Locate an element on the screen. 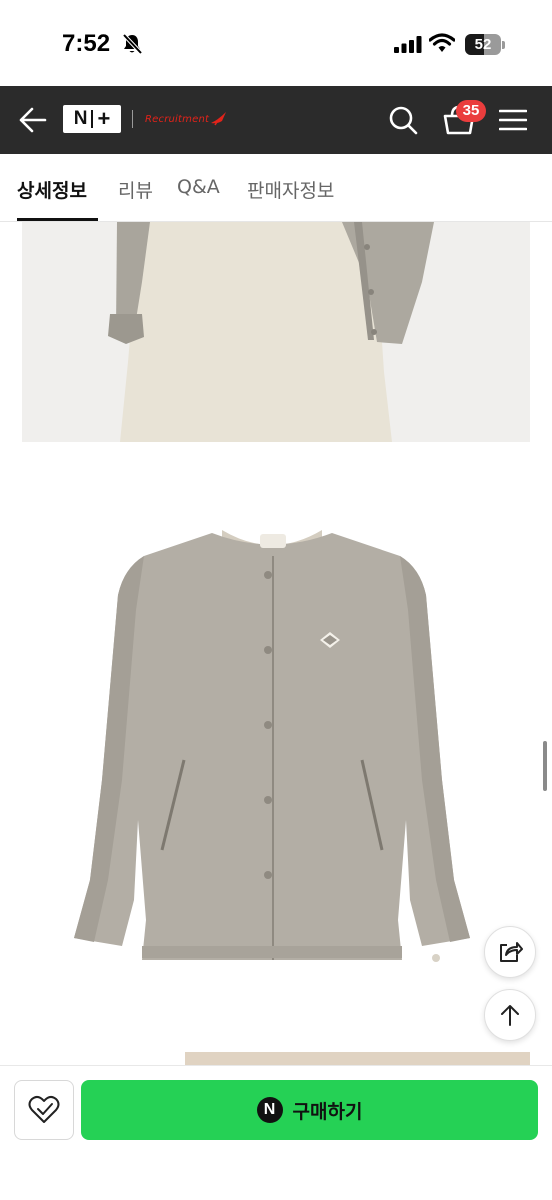 This screenshot has height=1200, width=552. hamburger-menu-icon is located at coordinates (513, 120).